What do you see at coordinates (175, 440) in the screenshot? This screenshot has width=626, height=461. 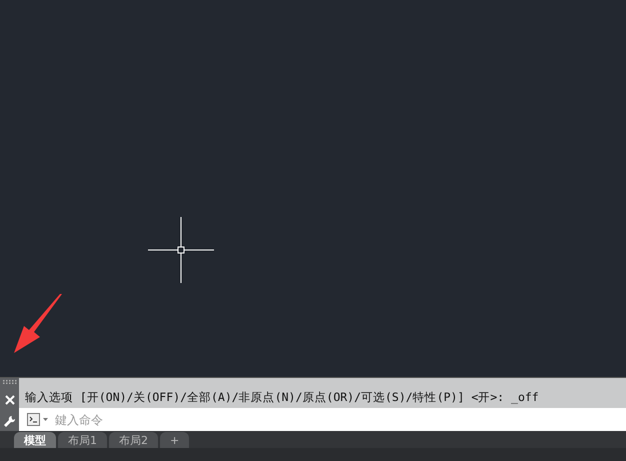 I see `add-layout-button: +` at bounding box center [175, 440].